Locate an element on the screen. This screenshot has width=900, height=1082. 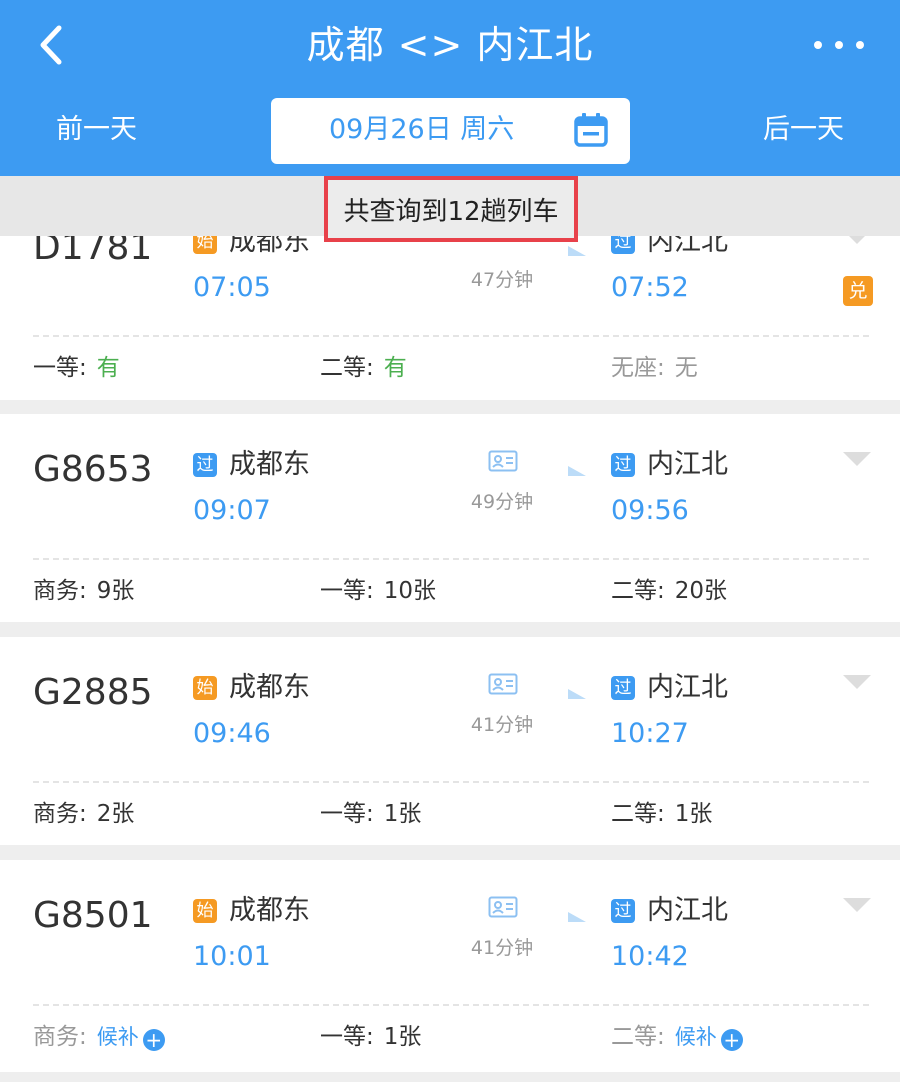
calendar-icon is located at coordinates (591, 130).